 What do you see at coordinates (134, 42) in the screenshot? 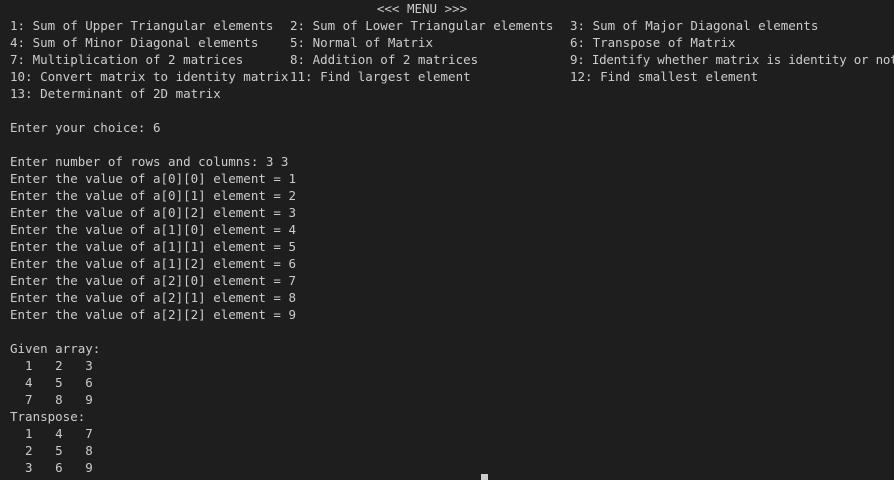
I see `menu-item-4: 4: Sum of Minor Diagonal elements` at bounding box center [134, 42].